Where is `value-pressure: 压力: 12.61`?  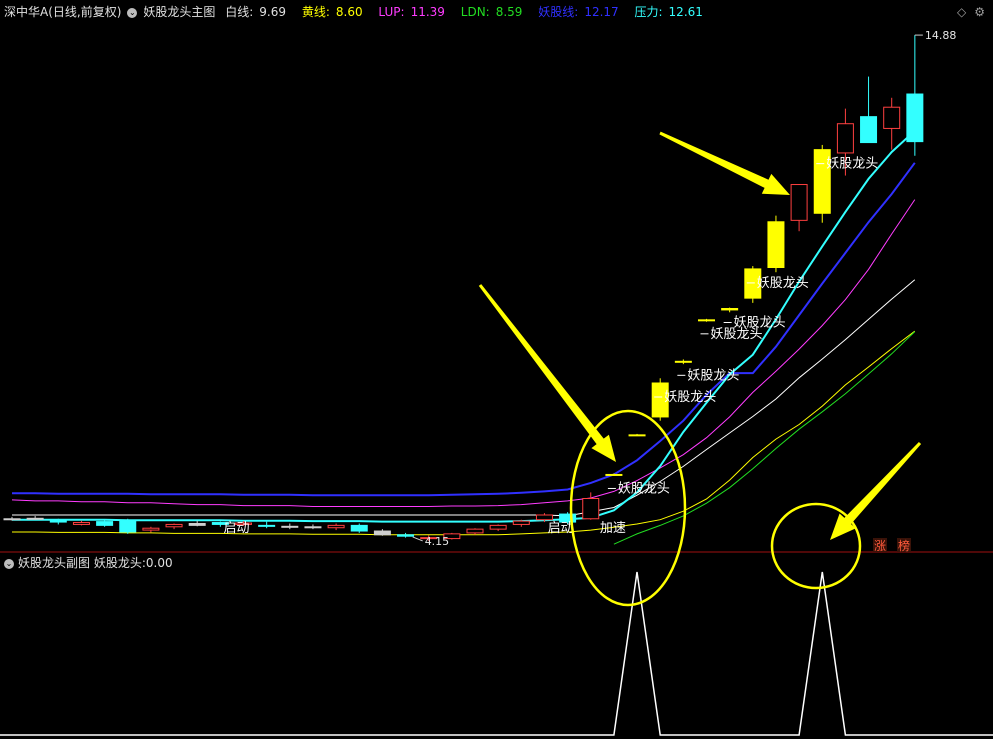 value-pressure: 压力: 12.61 is located at coordinates (668, 12).